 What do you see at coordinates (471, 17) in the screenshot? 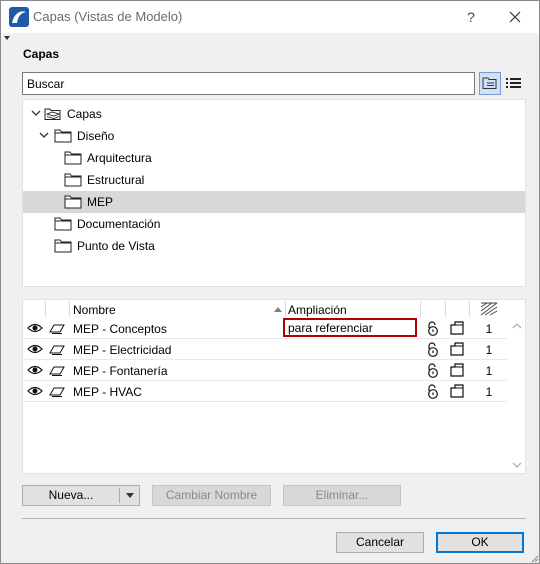
I see `help-button: ?` at bounding box center [471, 17].